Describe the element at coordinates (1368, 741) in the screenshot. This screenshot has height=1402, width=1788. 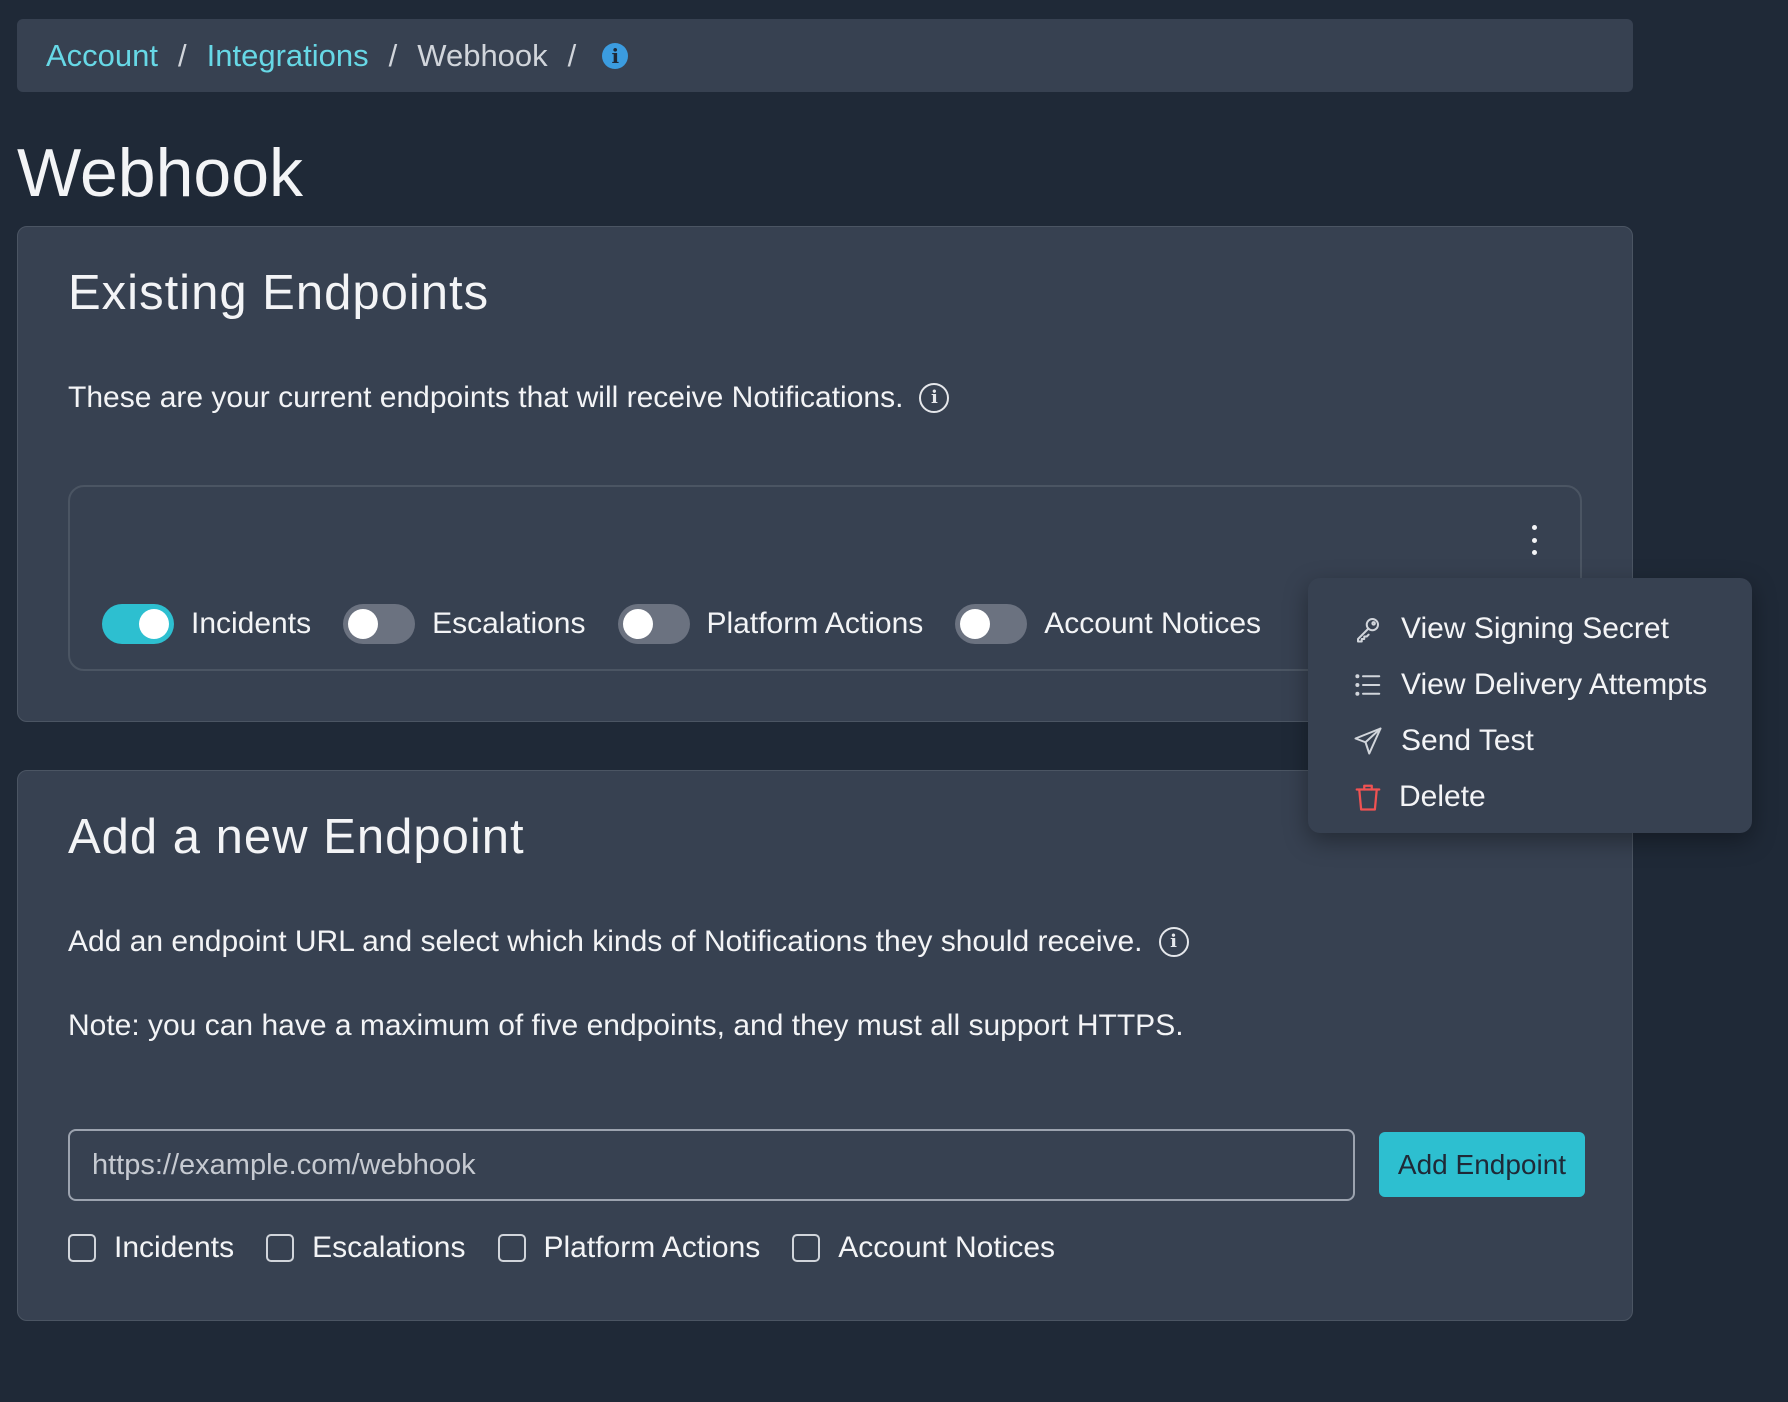
I see `send-icon` at that location.